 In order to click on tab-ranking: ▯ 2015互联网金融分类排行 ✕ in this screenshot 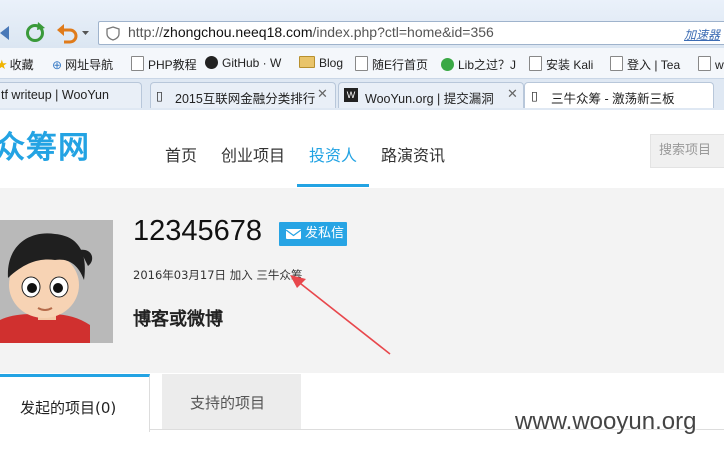, I will do `click(243, 95)`.